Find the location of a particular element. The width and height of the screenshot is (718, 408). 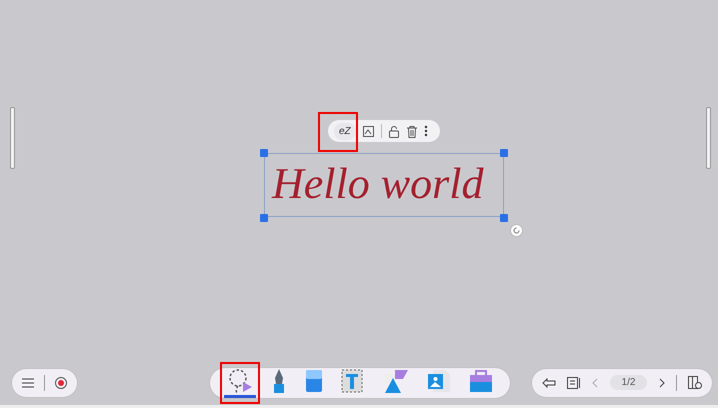

page-indicator: 1/2 is located at coordinates (629, 382).